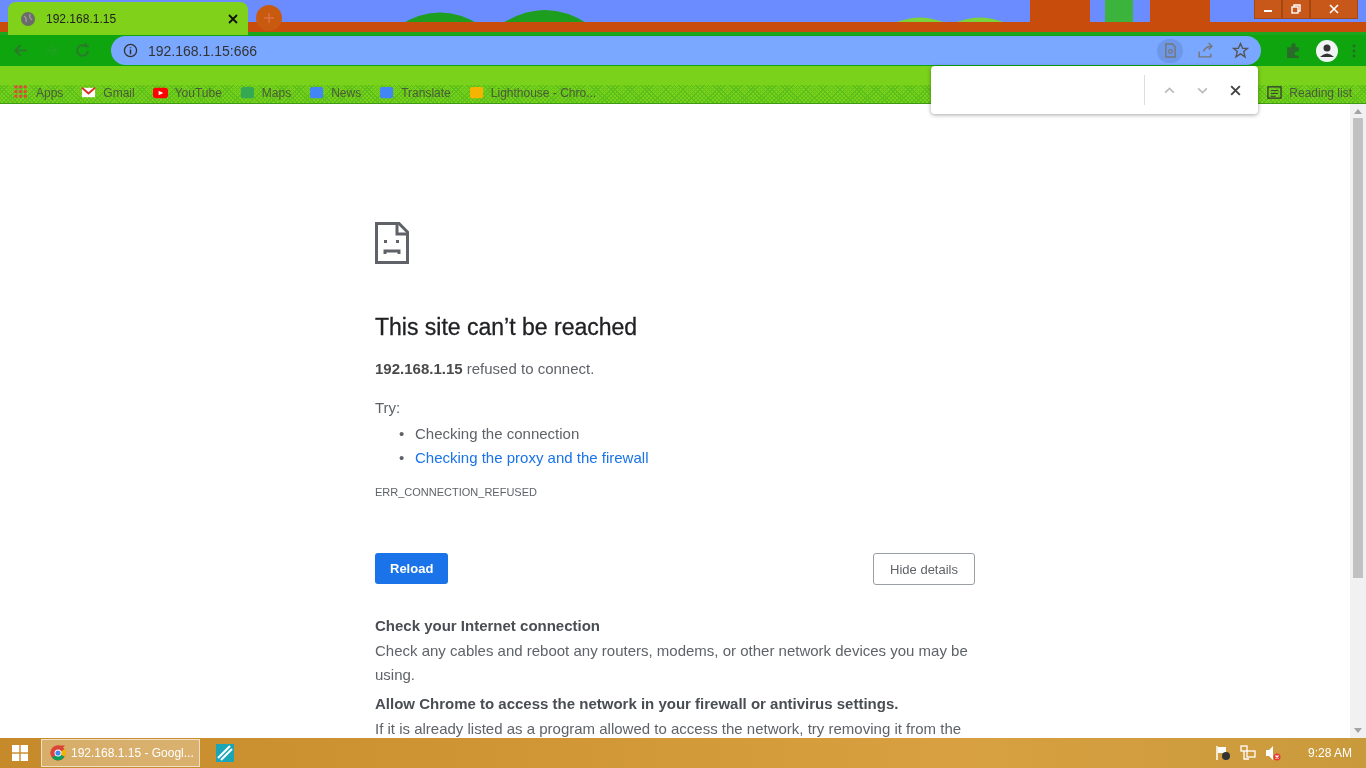 The width and height of the screenshot is (1366, 768). I want to click on plus-icon, so click(269, 18).